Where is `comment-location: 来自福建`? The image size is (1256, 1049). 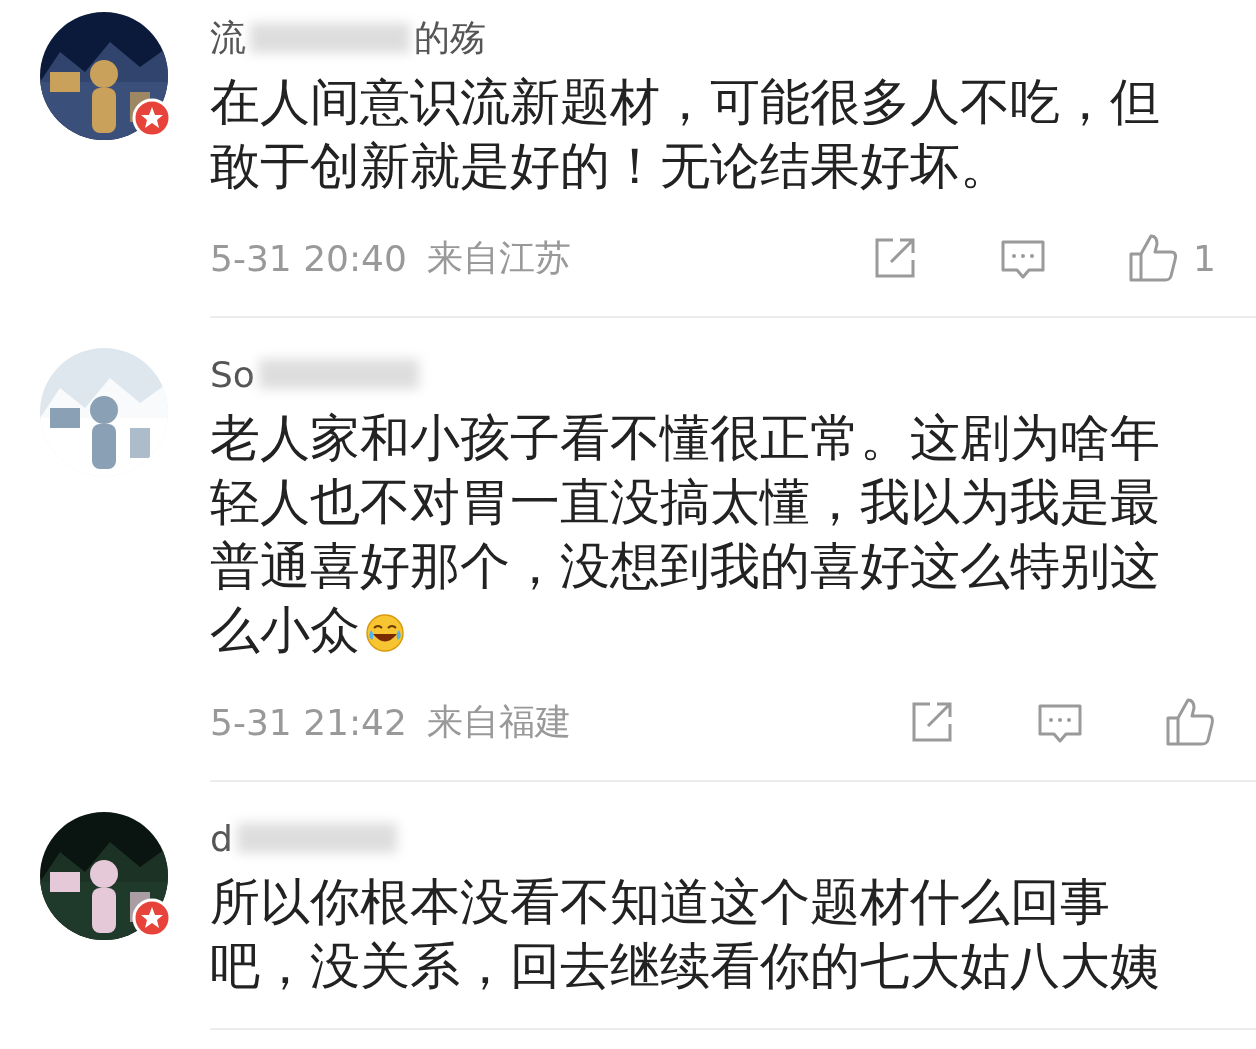
comment-location: 来自福建 is located at coordinates (498, 721).